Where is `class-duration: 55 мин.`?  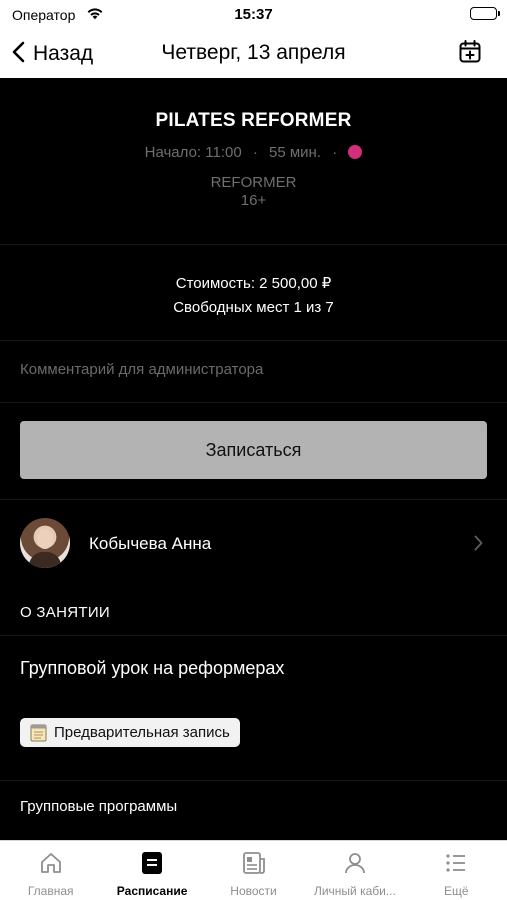
class-duration: 55 мин. is located at coordinates (295, 152).